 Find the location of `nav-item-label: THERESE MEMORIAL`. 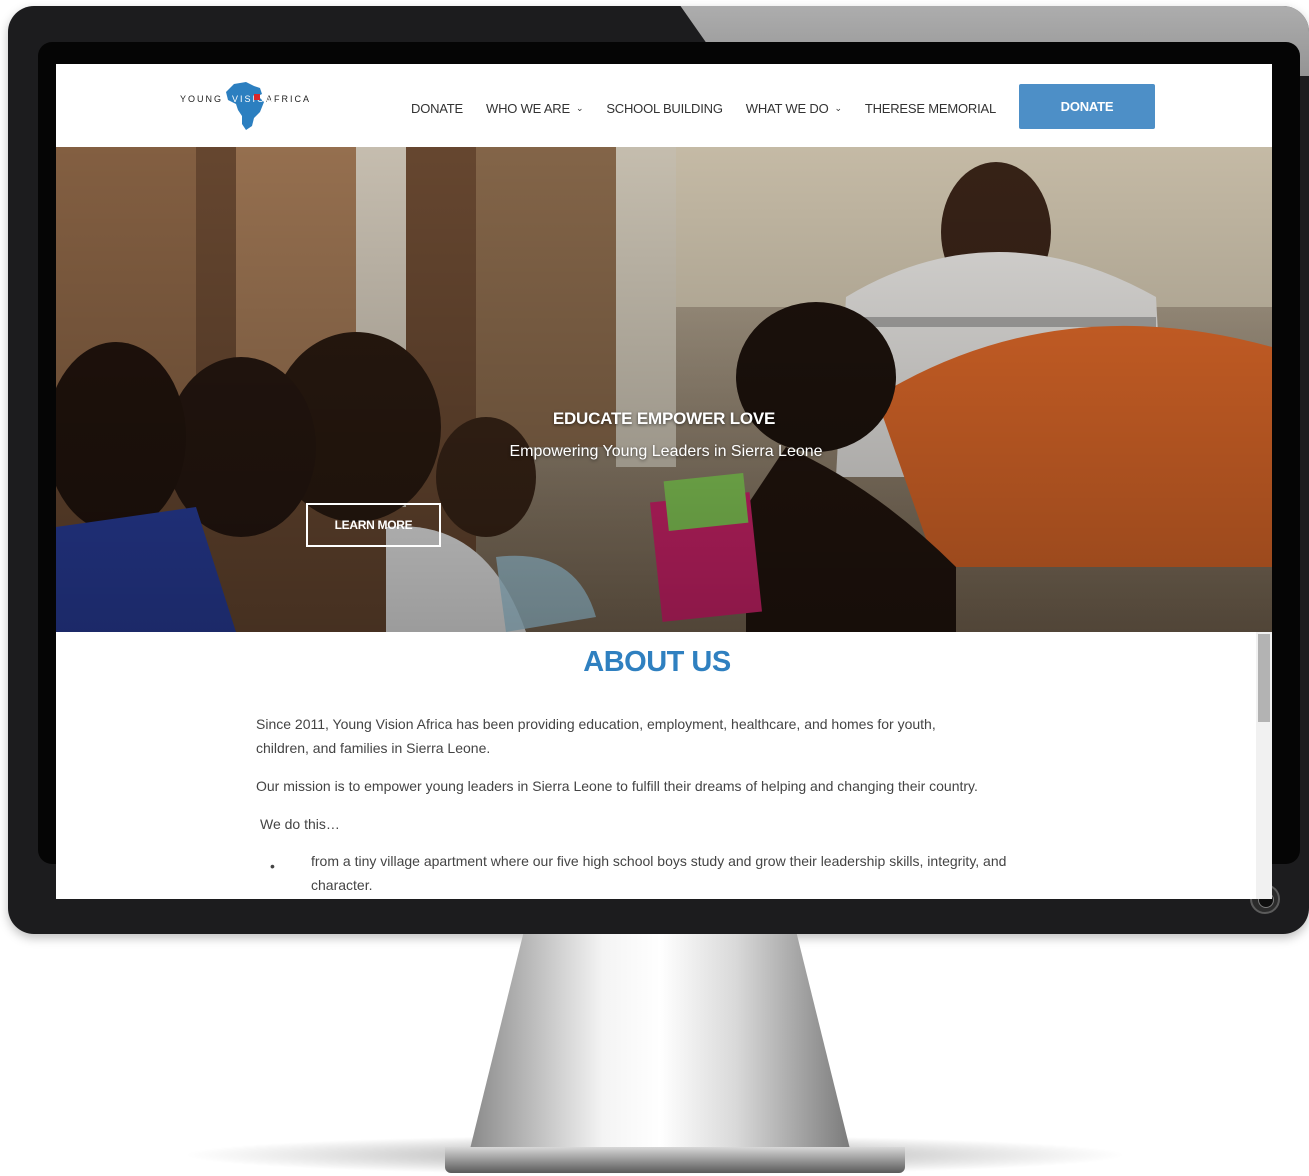

nav-item-label: THERESE MEMORIAL is located at coordinates (930, 108).